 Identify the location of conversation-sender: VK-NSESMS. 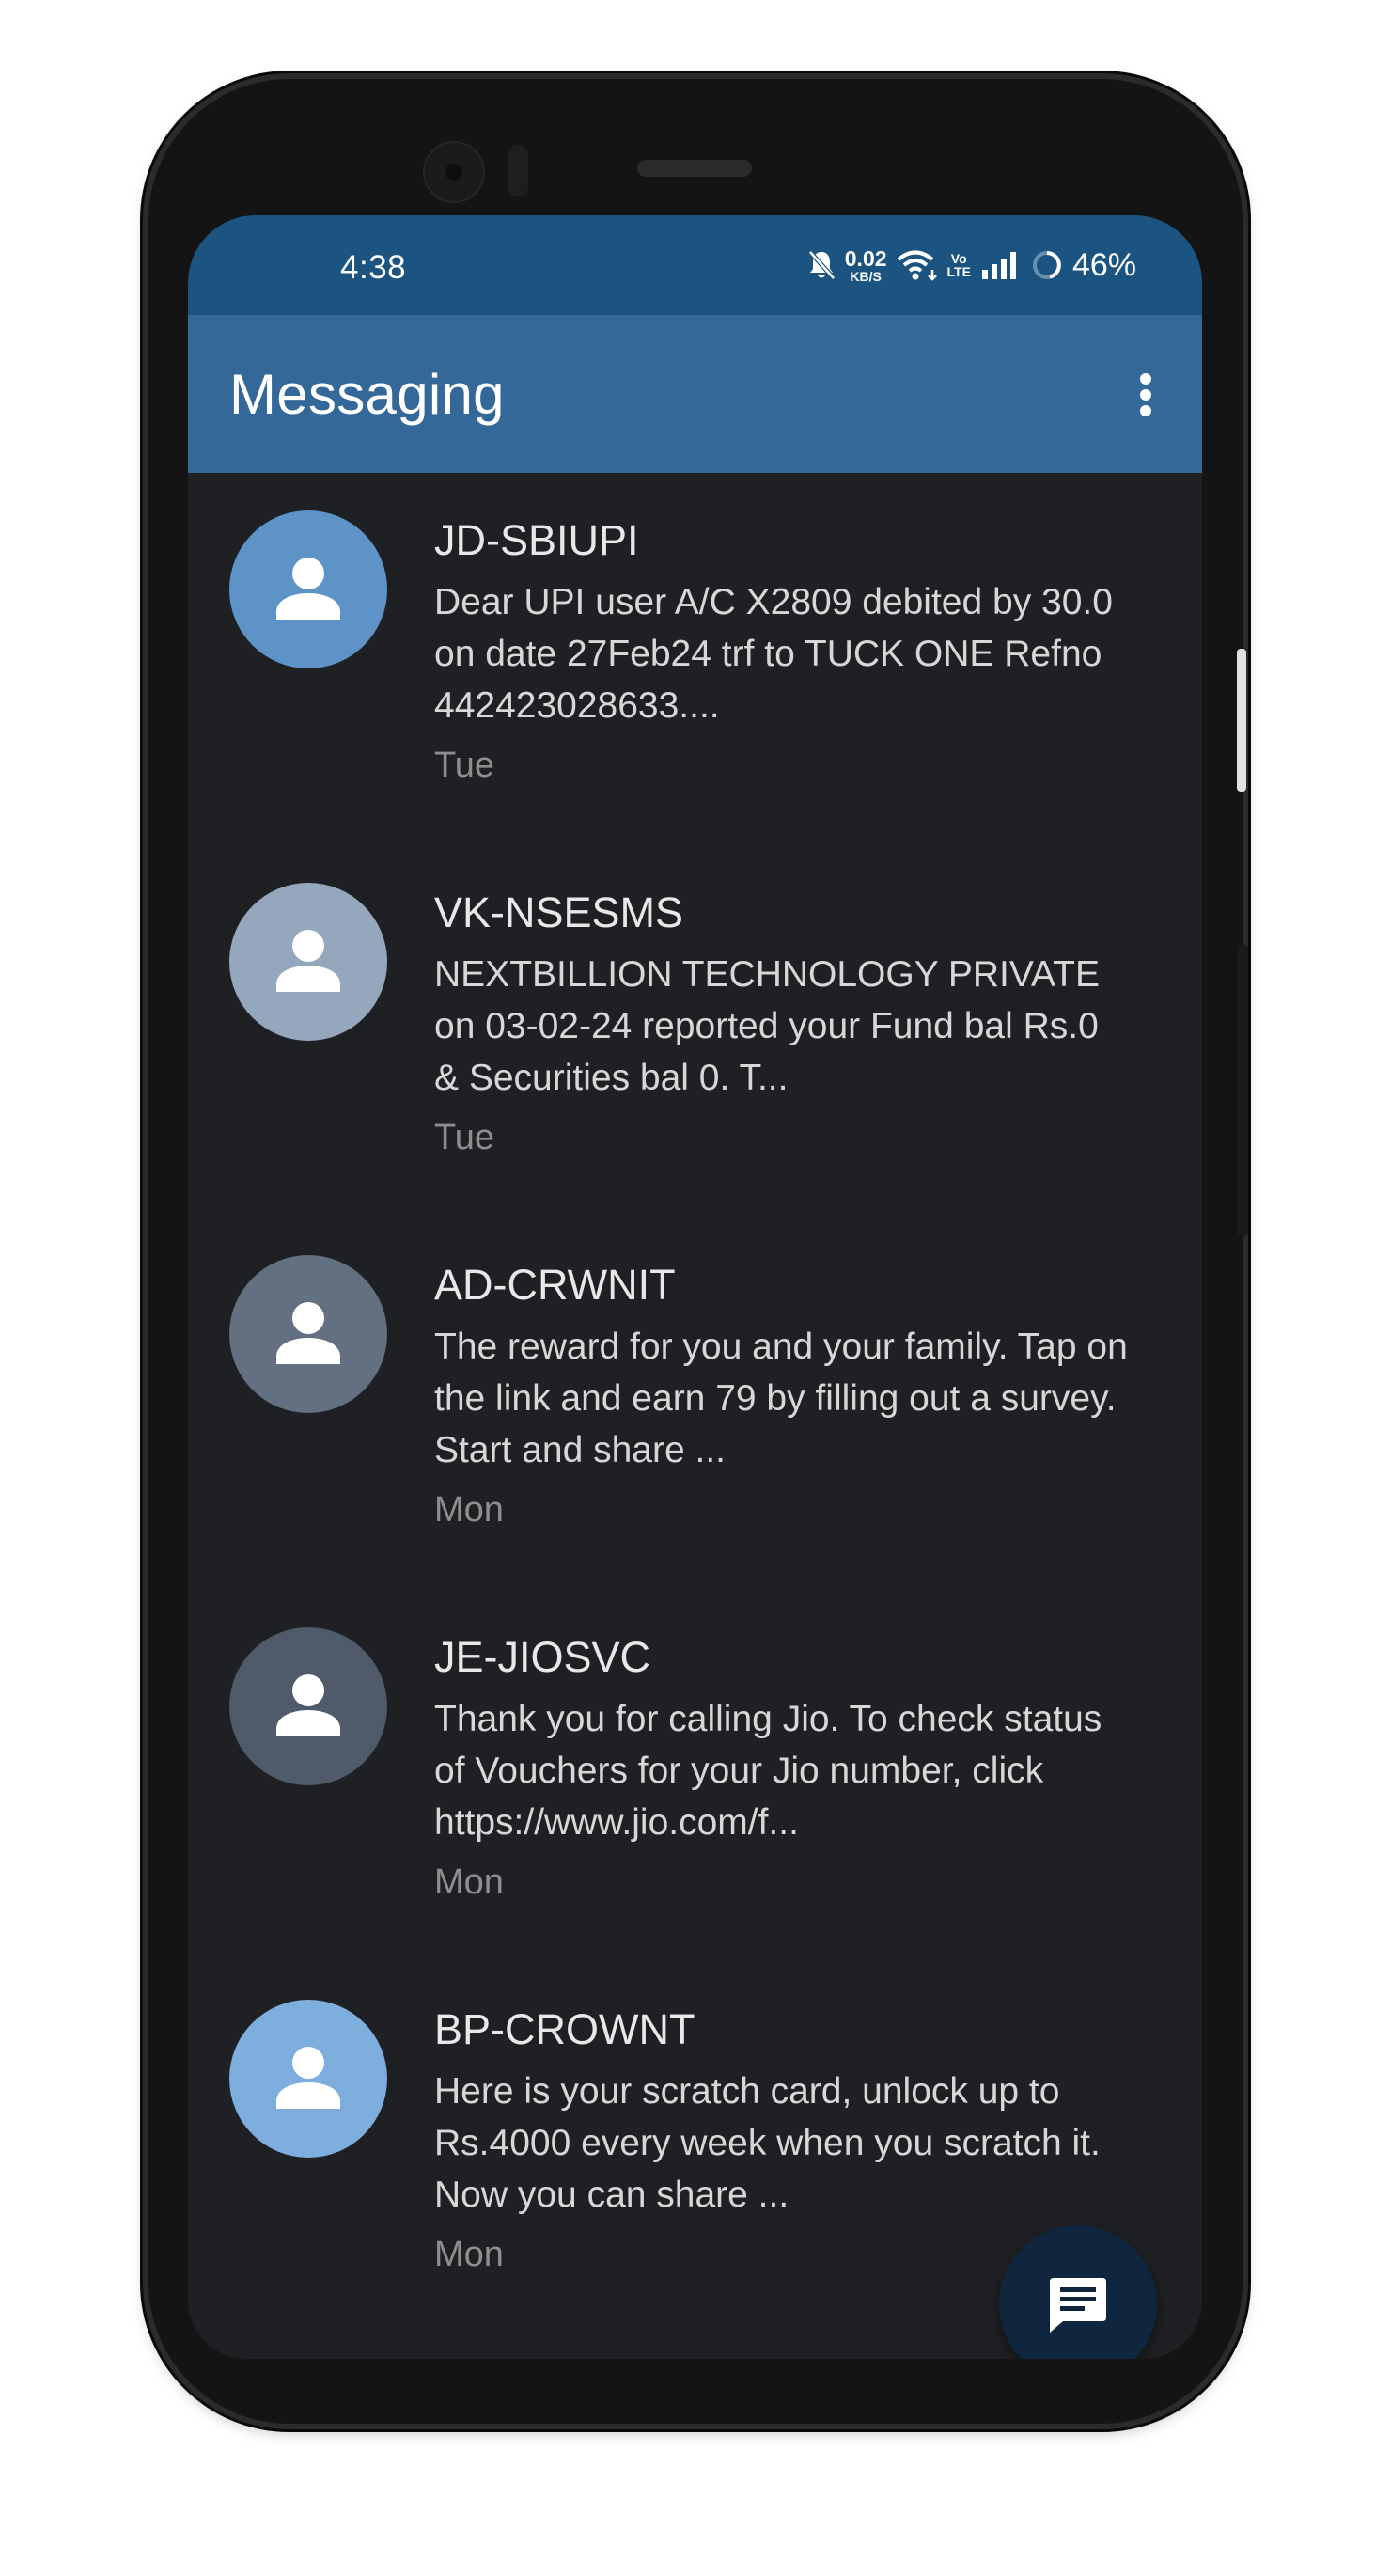
(559, 912).